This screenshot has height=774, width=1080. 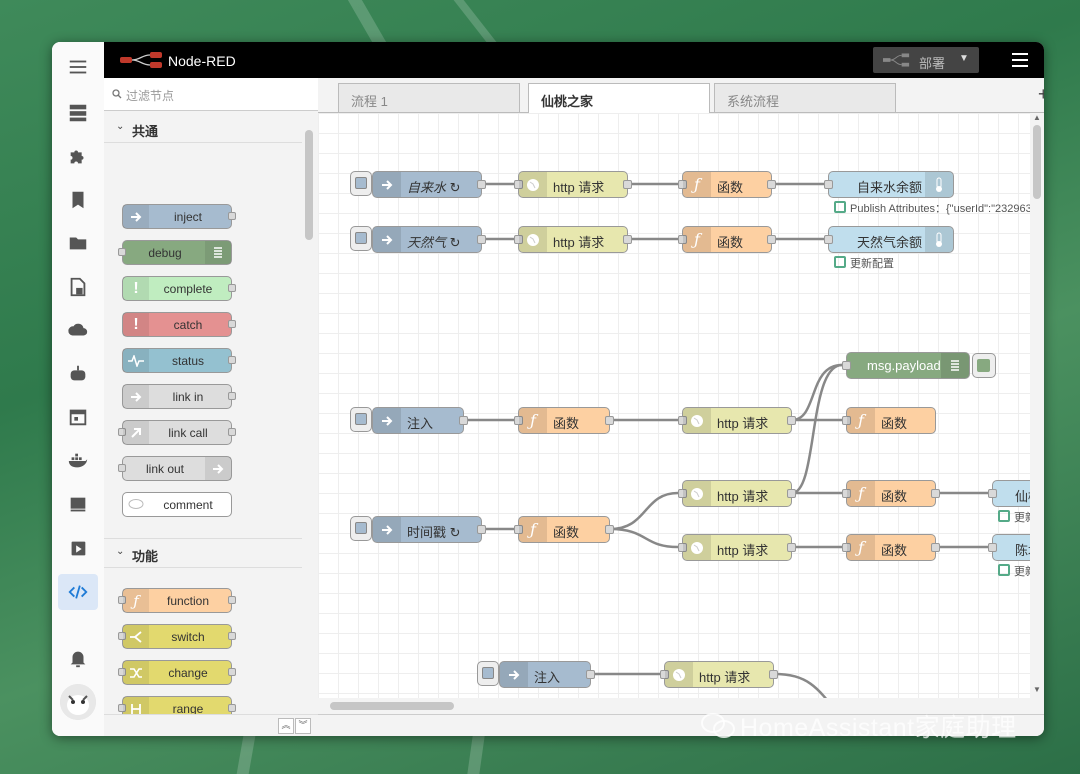 I want to click on palette-node-status: status, so click(x=179, y=360).